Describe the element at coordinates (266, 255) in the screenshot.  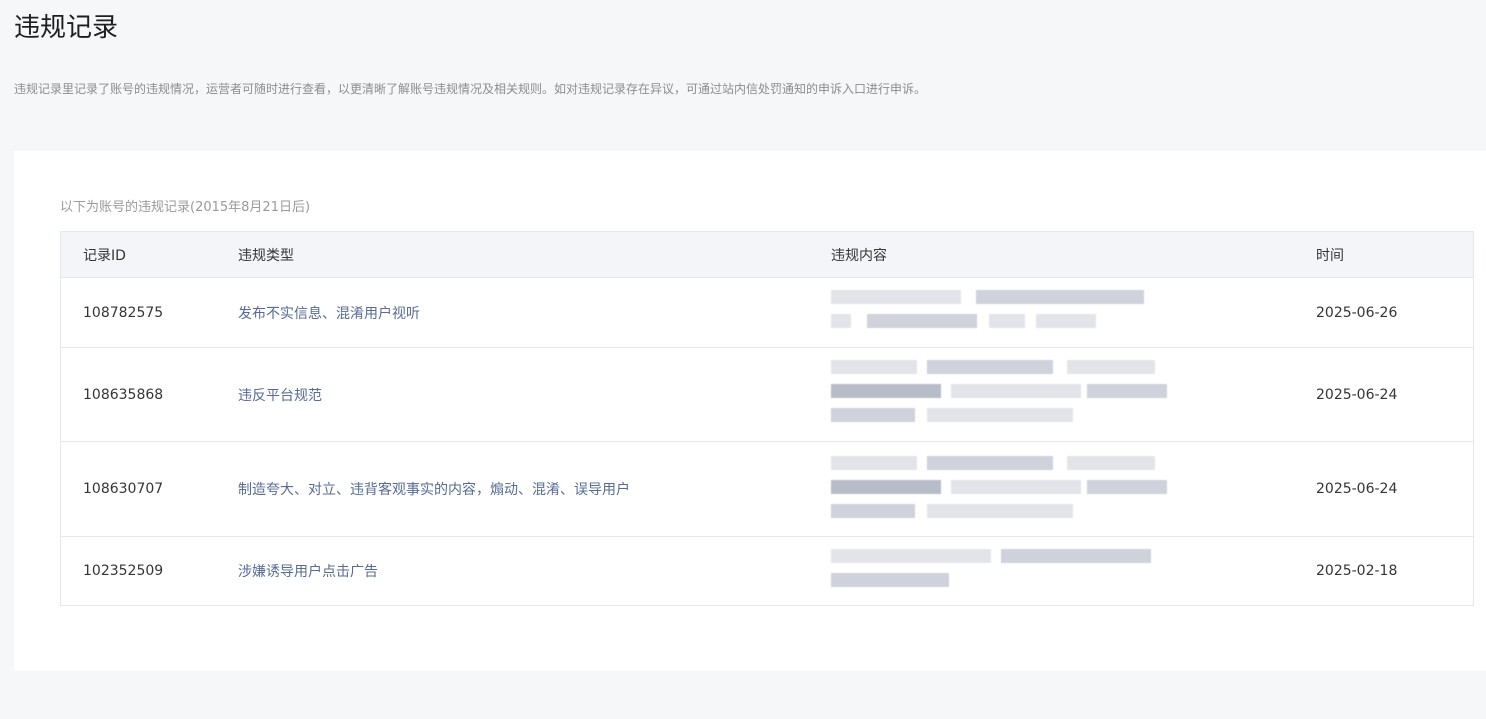
I see `header-violation-type: 违规类型` at that location.